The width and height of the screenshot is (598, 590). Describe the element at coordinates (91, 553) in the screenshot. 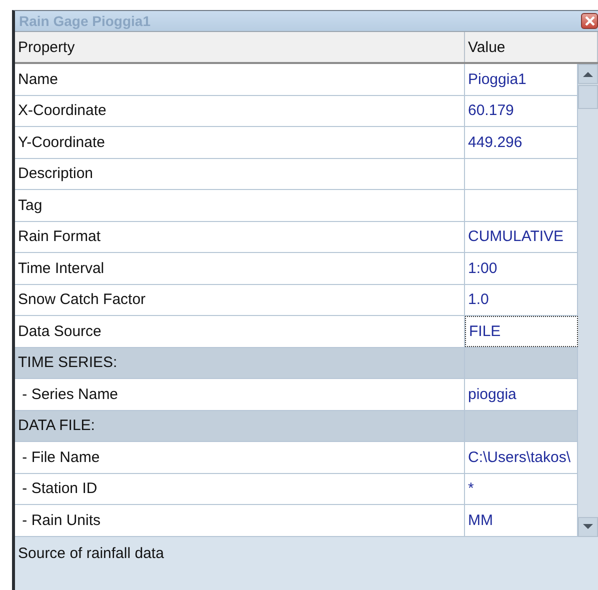

I see `property-description: Source of rainfall data` at that location.